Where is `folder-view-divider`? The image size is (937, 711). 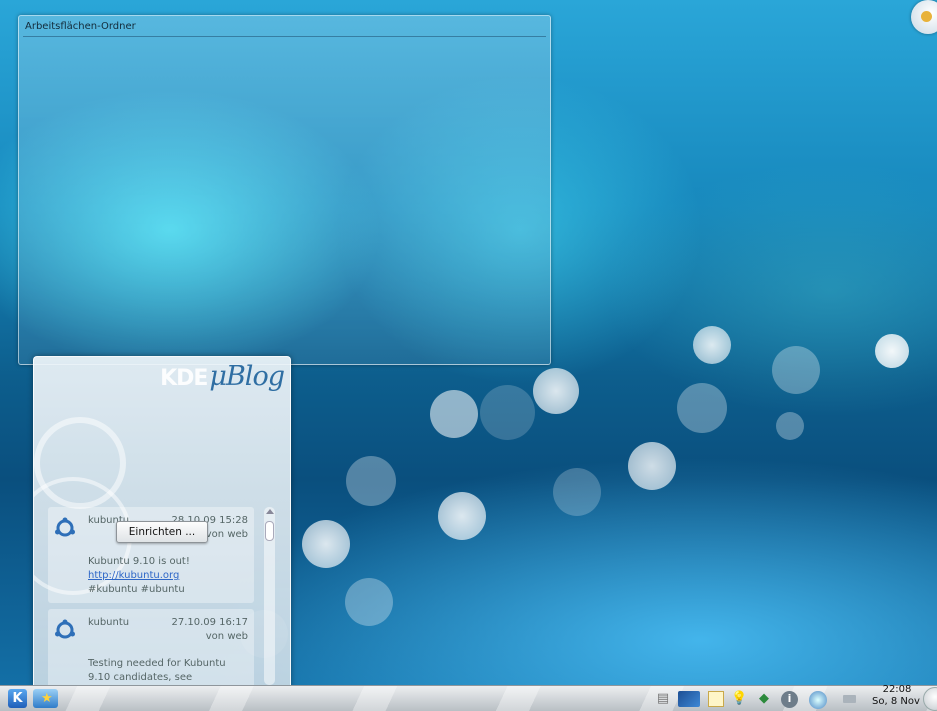 folder-view-divider is located at coordinates (284, 36).